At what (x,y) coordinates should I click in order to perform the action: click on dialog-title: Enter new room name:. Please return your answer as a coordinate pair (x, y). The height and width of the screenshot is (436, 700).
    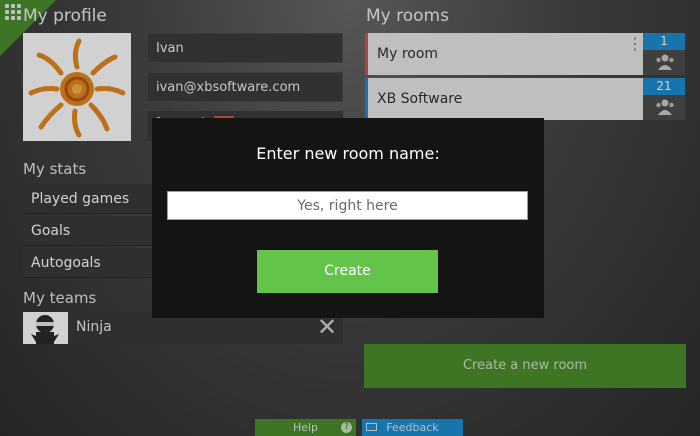
    Looking at the image, I should click on (348, 153).